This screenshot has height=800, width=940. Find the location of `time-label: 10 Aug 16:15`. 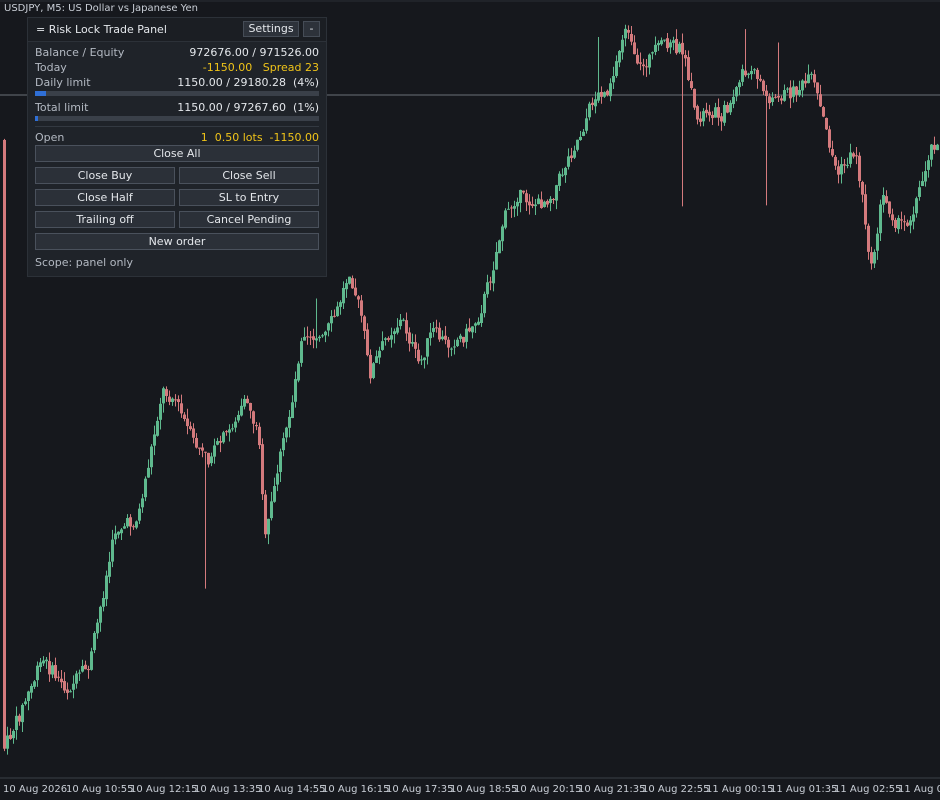

time-label: 10 Aug 16:15 is located at coordinates (356, 789).